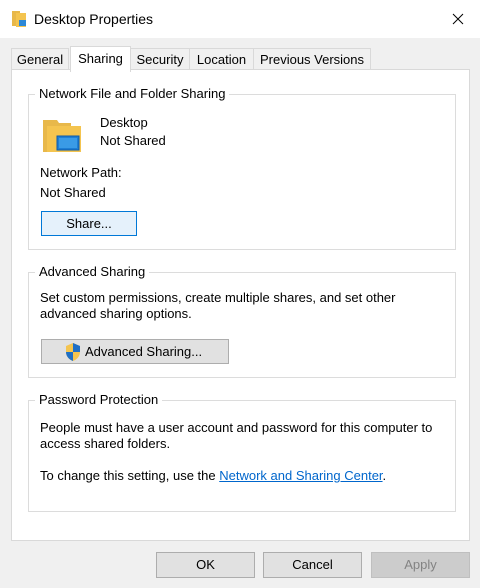 Image resolution: width=480 pixels, height=588 pixels. I want to click on apply-button: Apply, so click(420, 565).